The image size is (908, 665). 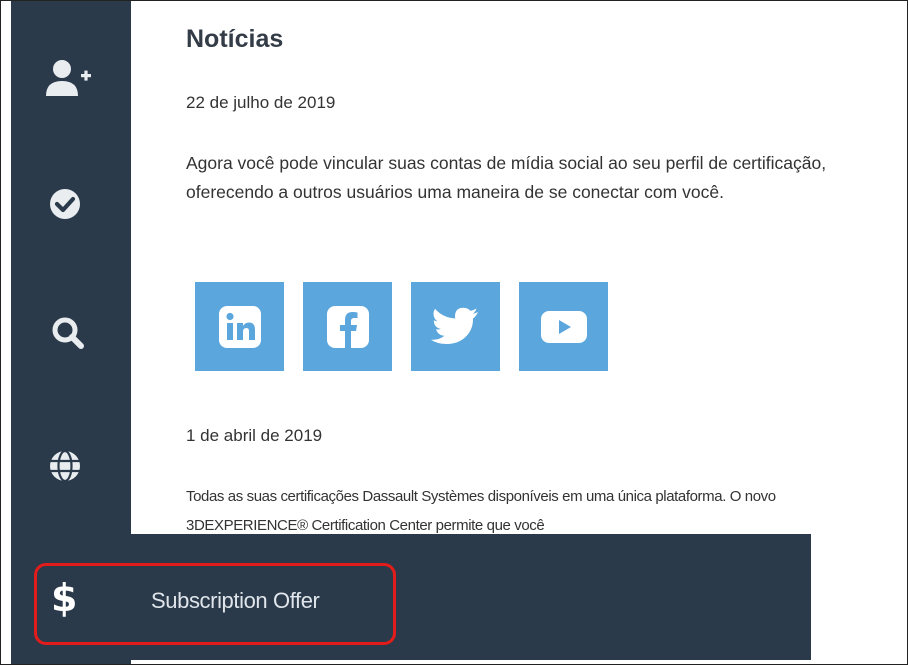 What do you see at coordinates (347, 326) in the screenshot?
I see `facebook-icon` at bounding box center [347, 326].